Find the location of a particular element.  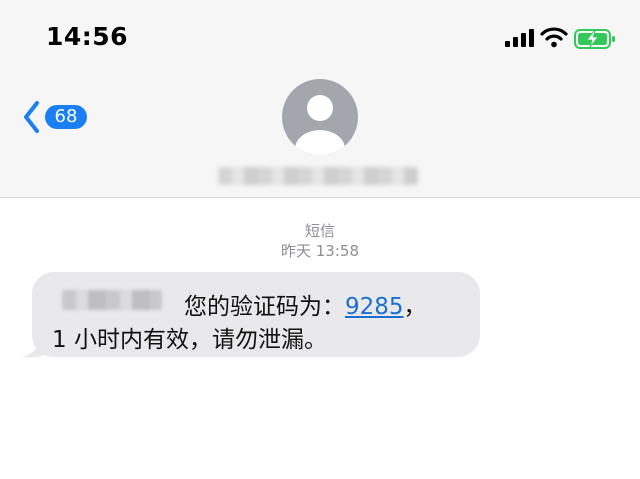

message-type-label: 短信 is located at coordinates (319, 231).